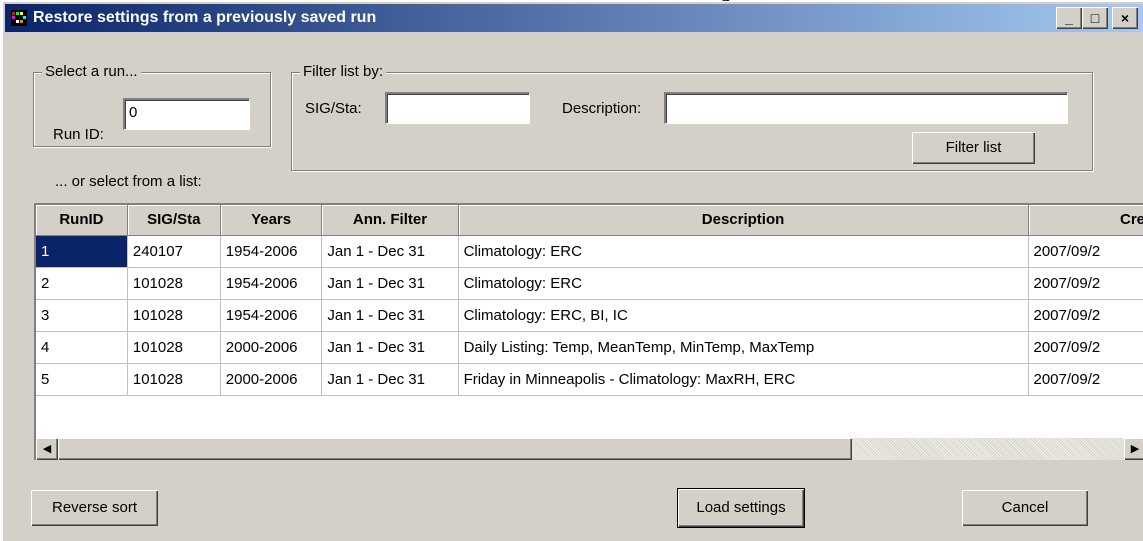 This screenshot has width=1143, height=541. Describe the element at coordinates (174, 220) in the screenshot. I see `column-header-sig-sta: SIG/Sta` at that location.